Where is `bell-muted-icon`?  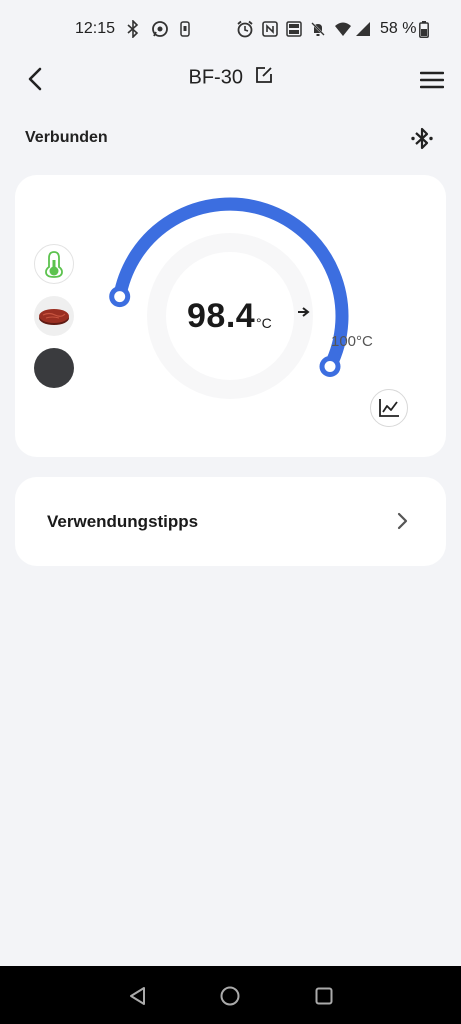 bell-muted-icon is located at coordinates (318, 29).